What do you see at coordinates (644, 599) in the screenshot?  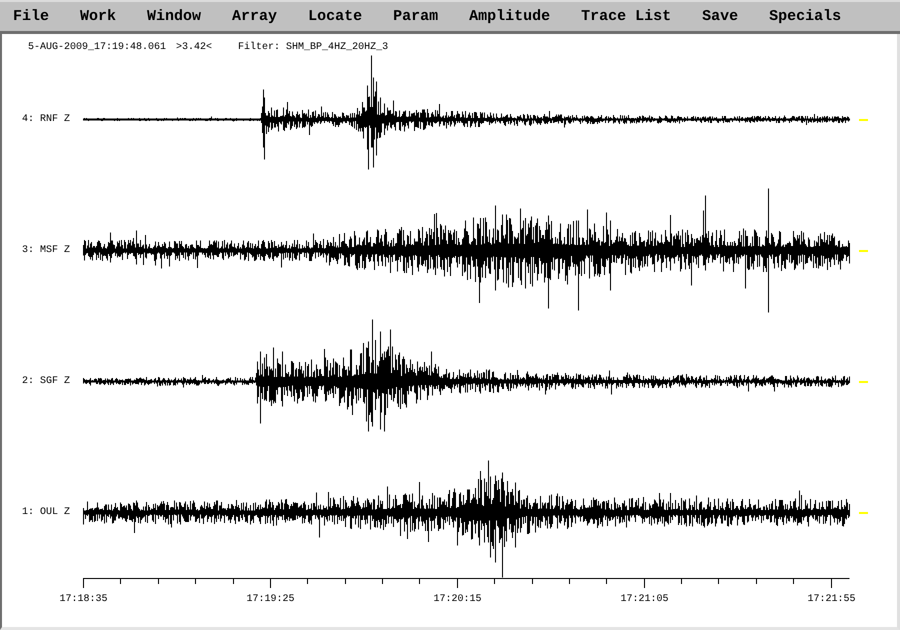 I see `time-label: 17:21:05` at bounding box center [644, 599].